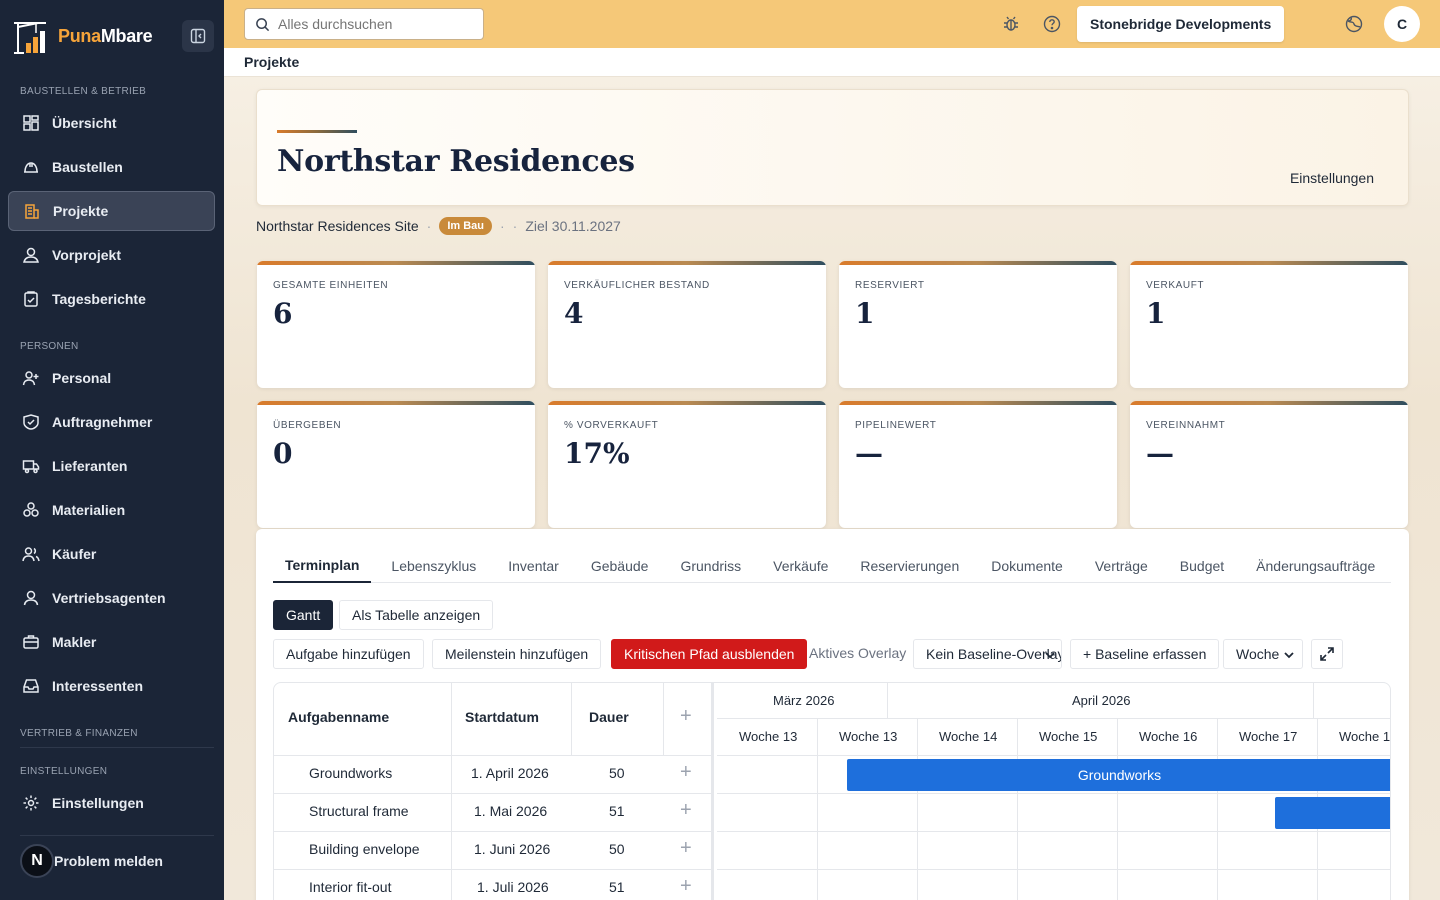  What do you see at coordinates (74, 554) in the screenshot?
I see `sidebar-item-label: Käufer` at bounding box center [74, 554].